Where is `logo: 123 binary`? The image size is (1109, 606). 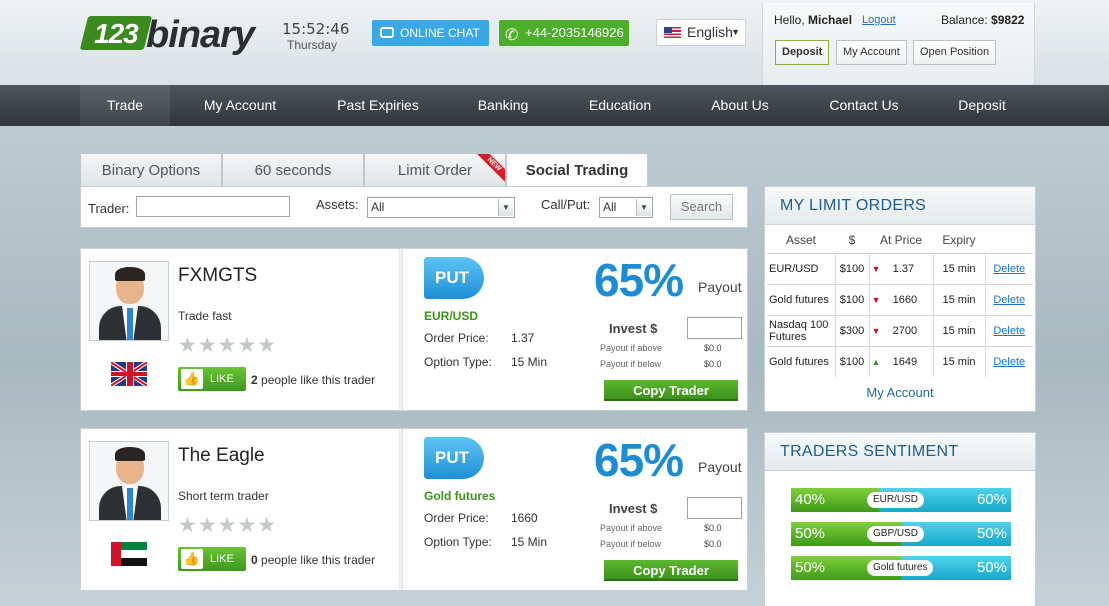
logo: 123 binary is located at coordinates (167, 36).